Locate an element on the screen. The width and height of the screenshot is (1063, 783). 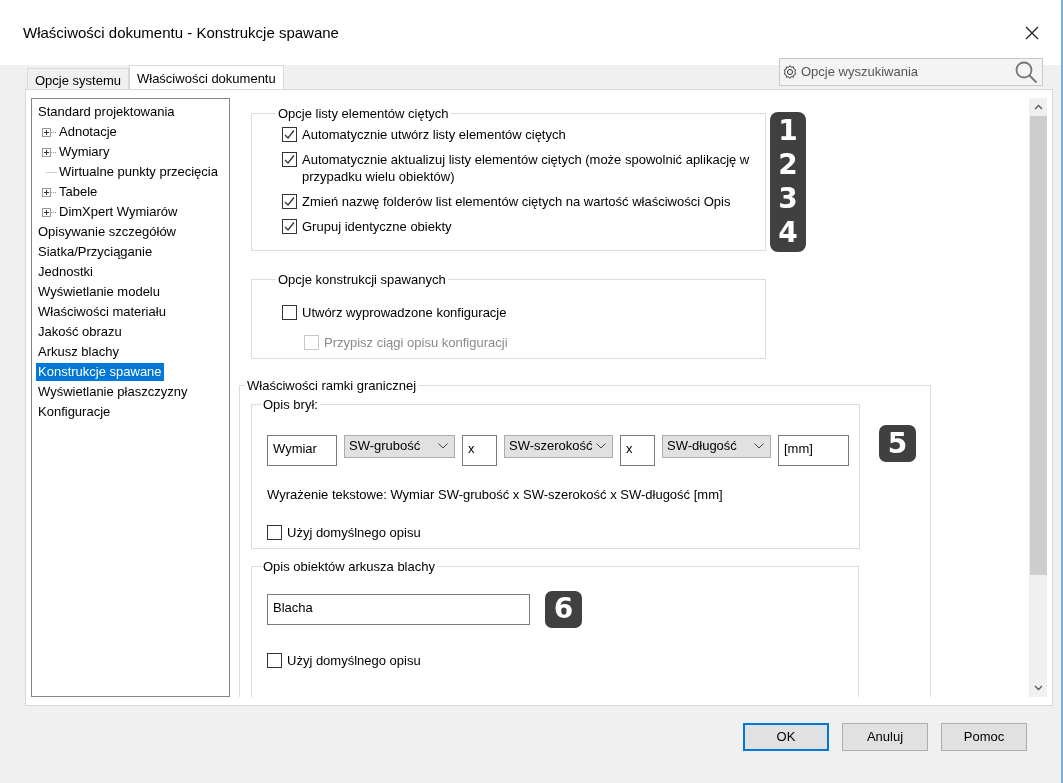
group-title: Opcje listy elementów ciętych is located at coordinates (363, 113).